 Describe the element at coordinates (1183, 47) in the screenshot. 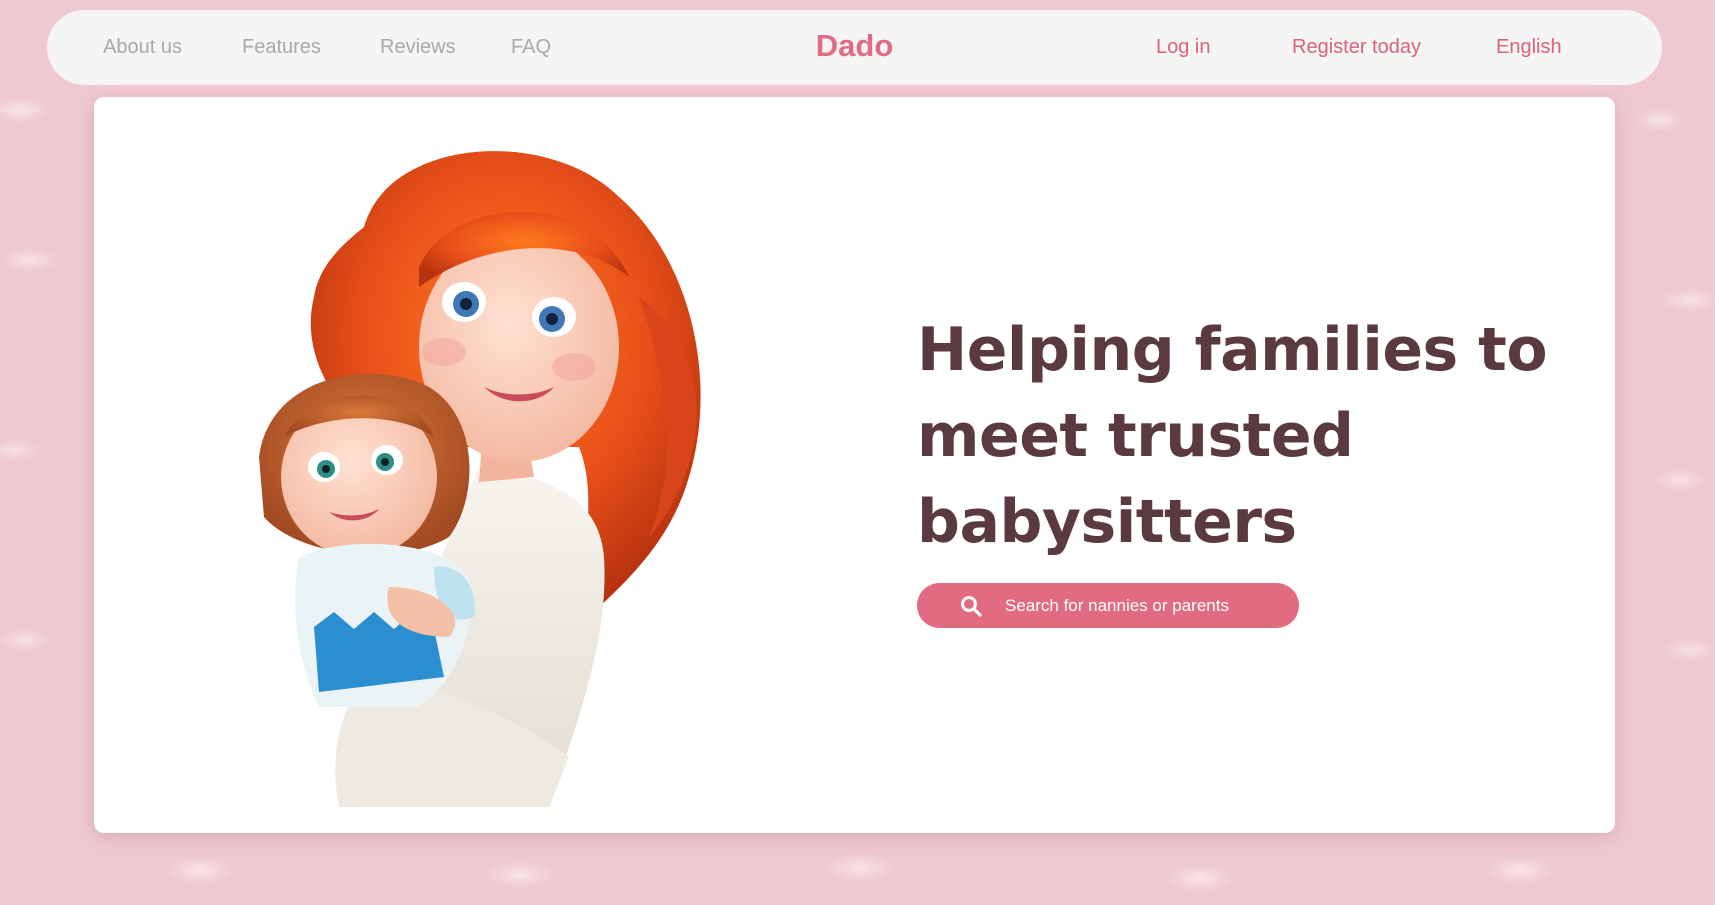

I see `login-link: Log in` at that location.